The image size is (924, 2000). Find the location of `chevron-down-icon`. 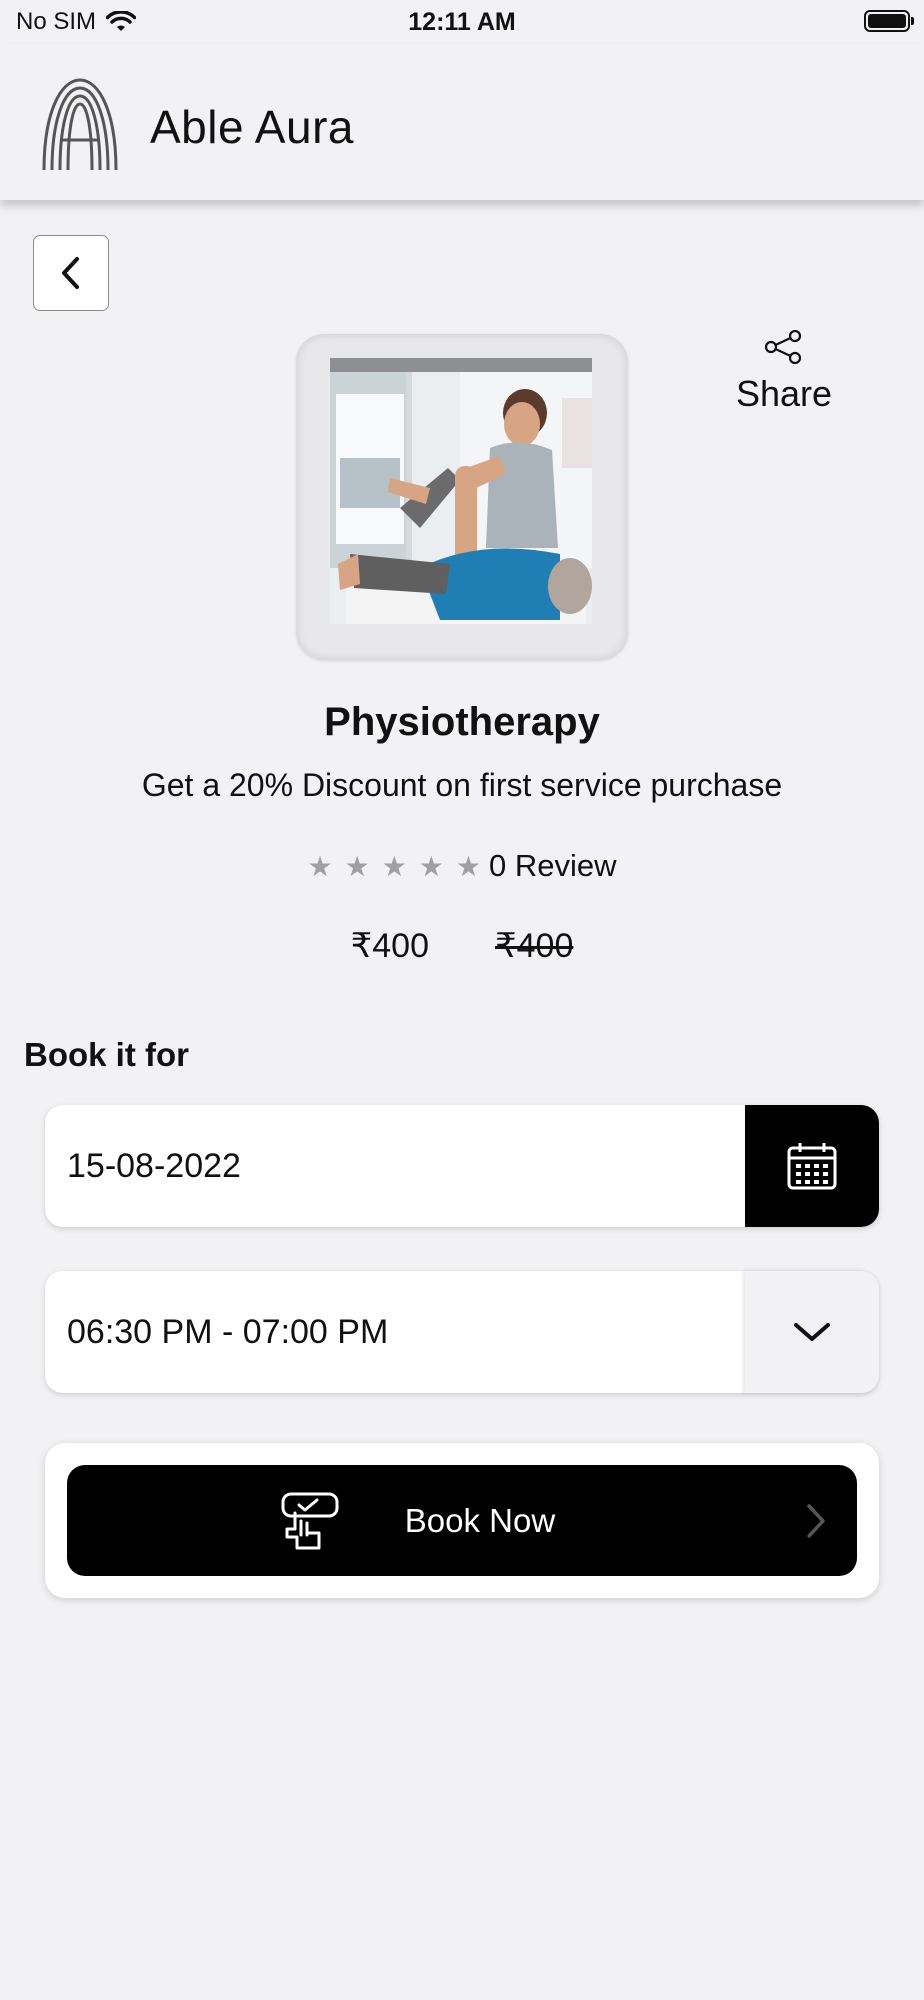

chevron-down-icon is located at coordinates (812, 1332).